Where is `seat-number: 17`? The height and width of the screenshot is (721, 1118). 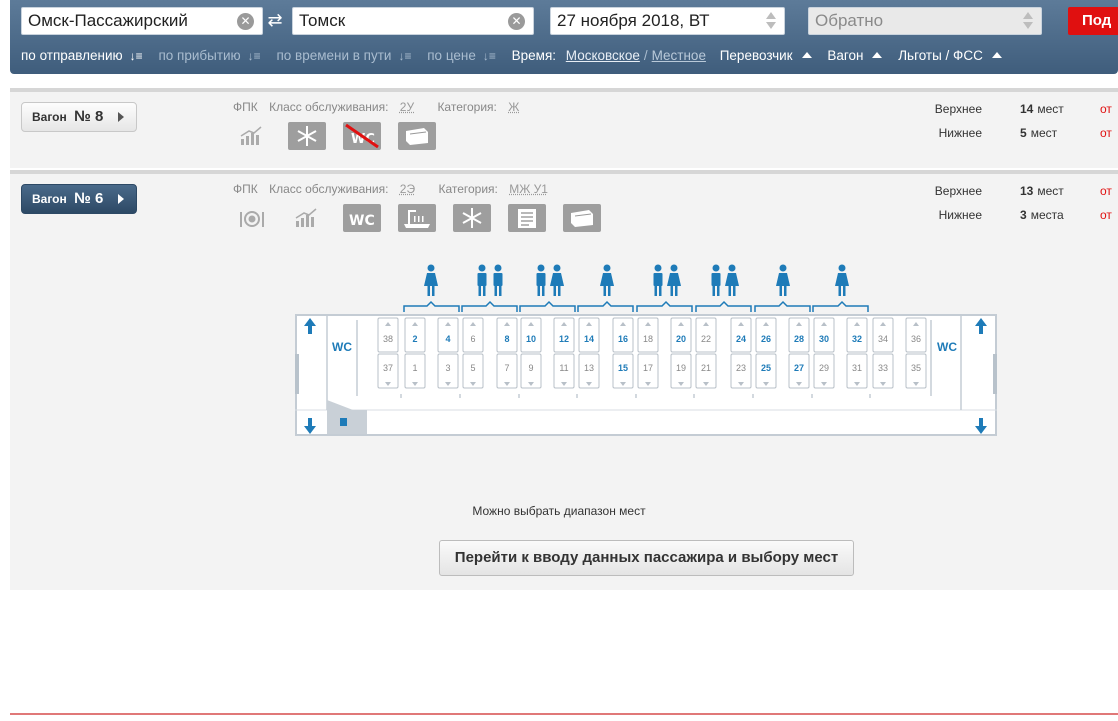
seat-number: 17 is located at coordinates (648, 368).